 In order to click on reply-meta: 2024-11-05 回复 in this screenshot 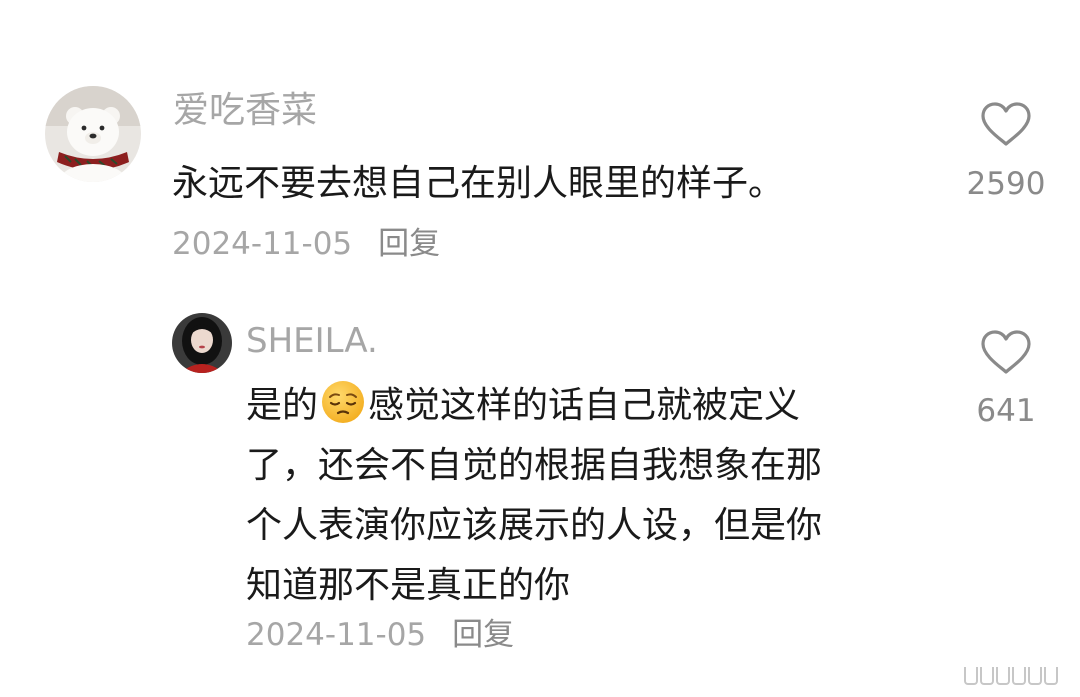, I will do `click(380, 635)`.